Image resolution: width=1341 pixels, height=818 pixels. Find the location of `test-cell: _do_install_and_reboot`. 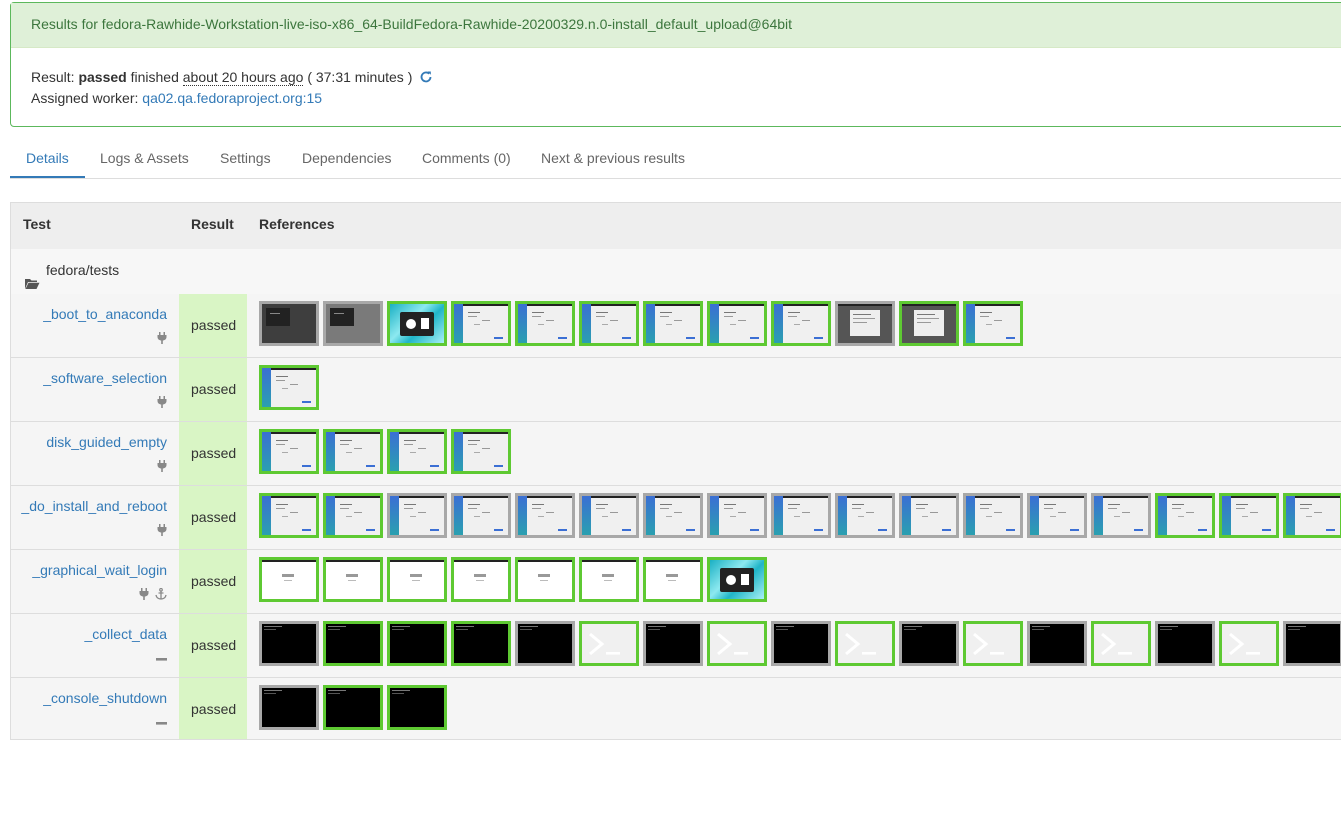

test-cell: _do_install_and_reboot is located at coordinates (95, 517).